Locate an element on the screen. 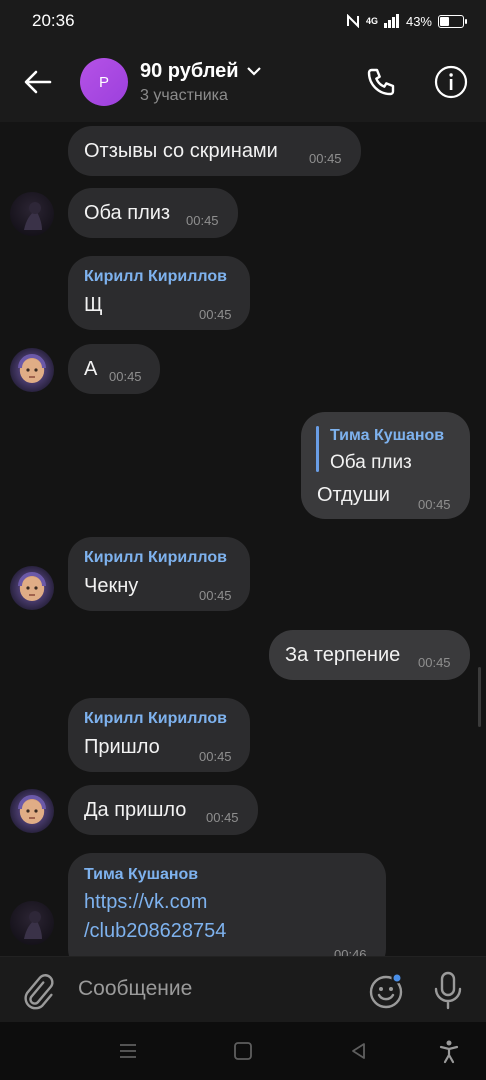  message-bubble: Отзывы со скринами 00:45 is located at coordinates (214, 151).